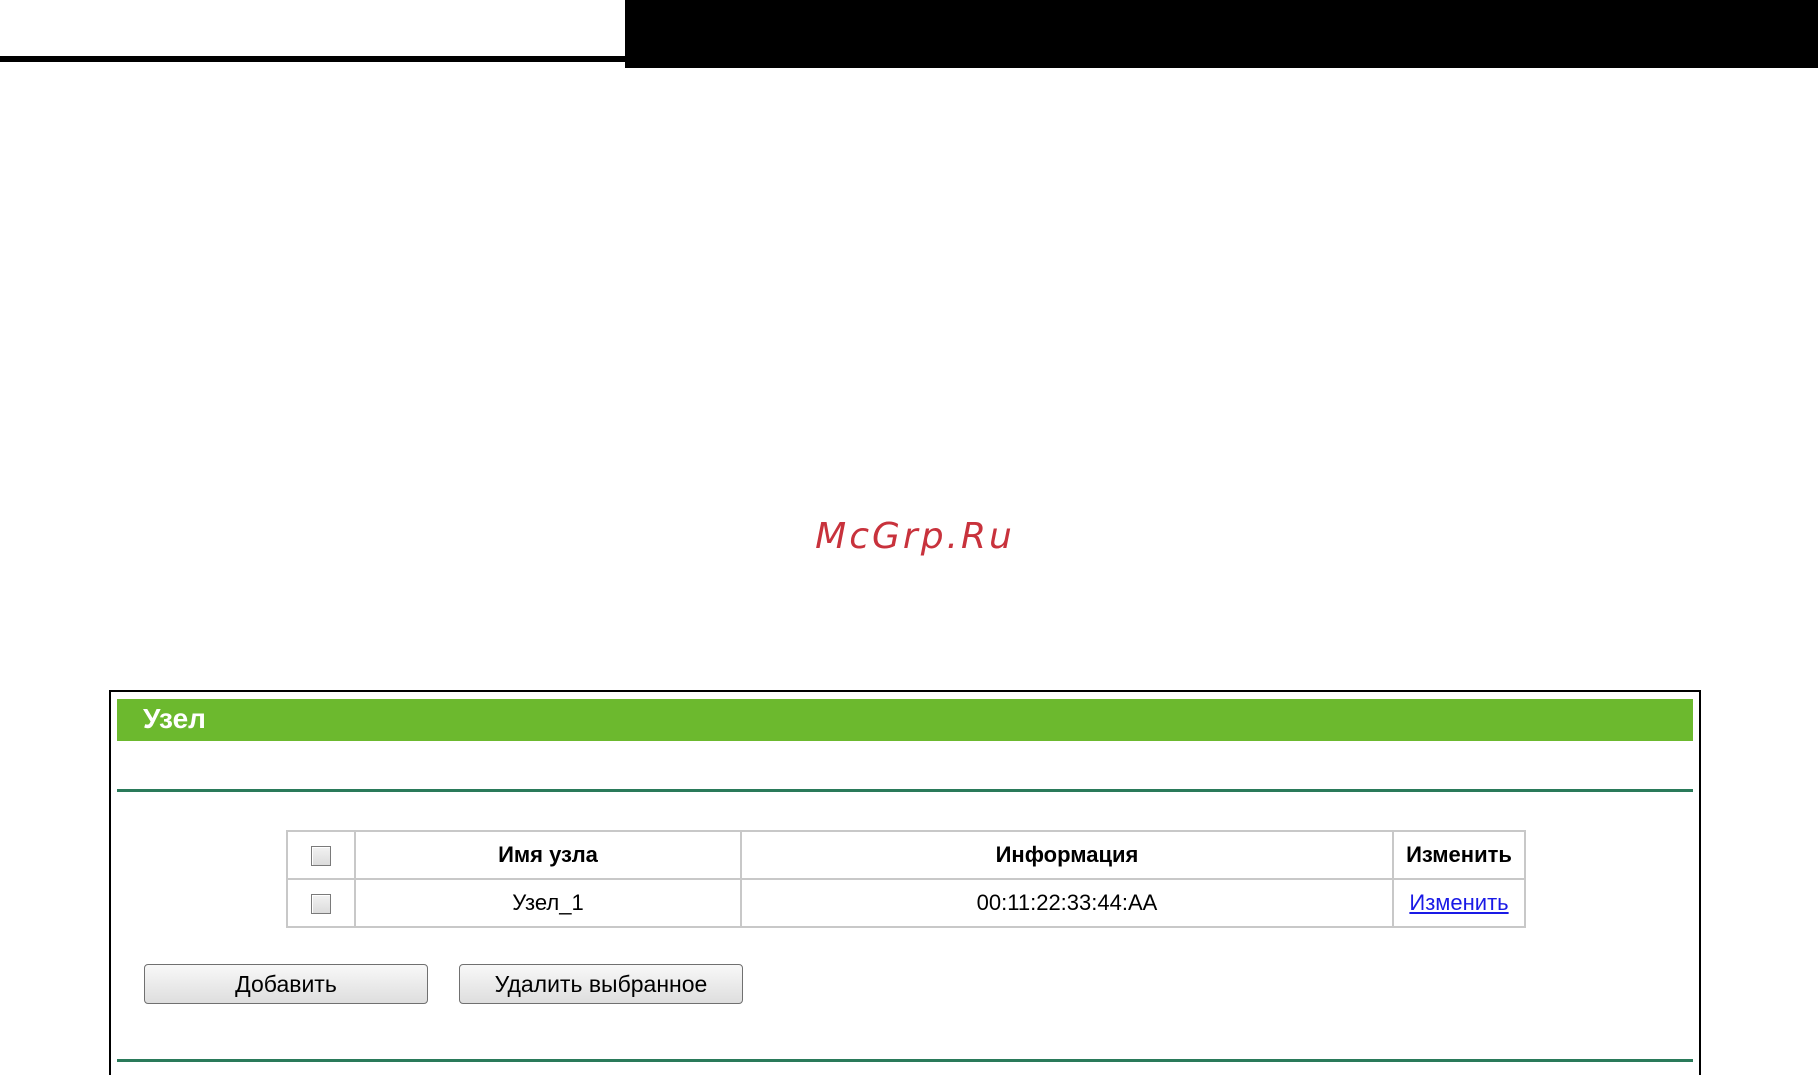 This screenshot has width=1818, height=1075. I want to click on header-edit: Изменить, so click(1459, 855).